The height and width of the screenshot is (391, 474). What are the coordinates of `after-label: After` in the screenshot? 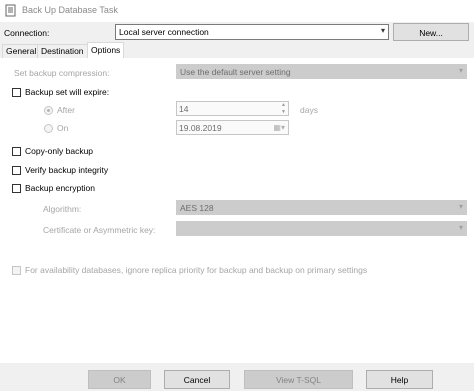 It's located at (66, 110).